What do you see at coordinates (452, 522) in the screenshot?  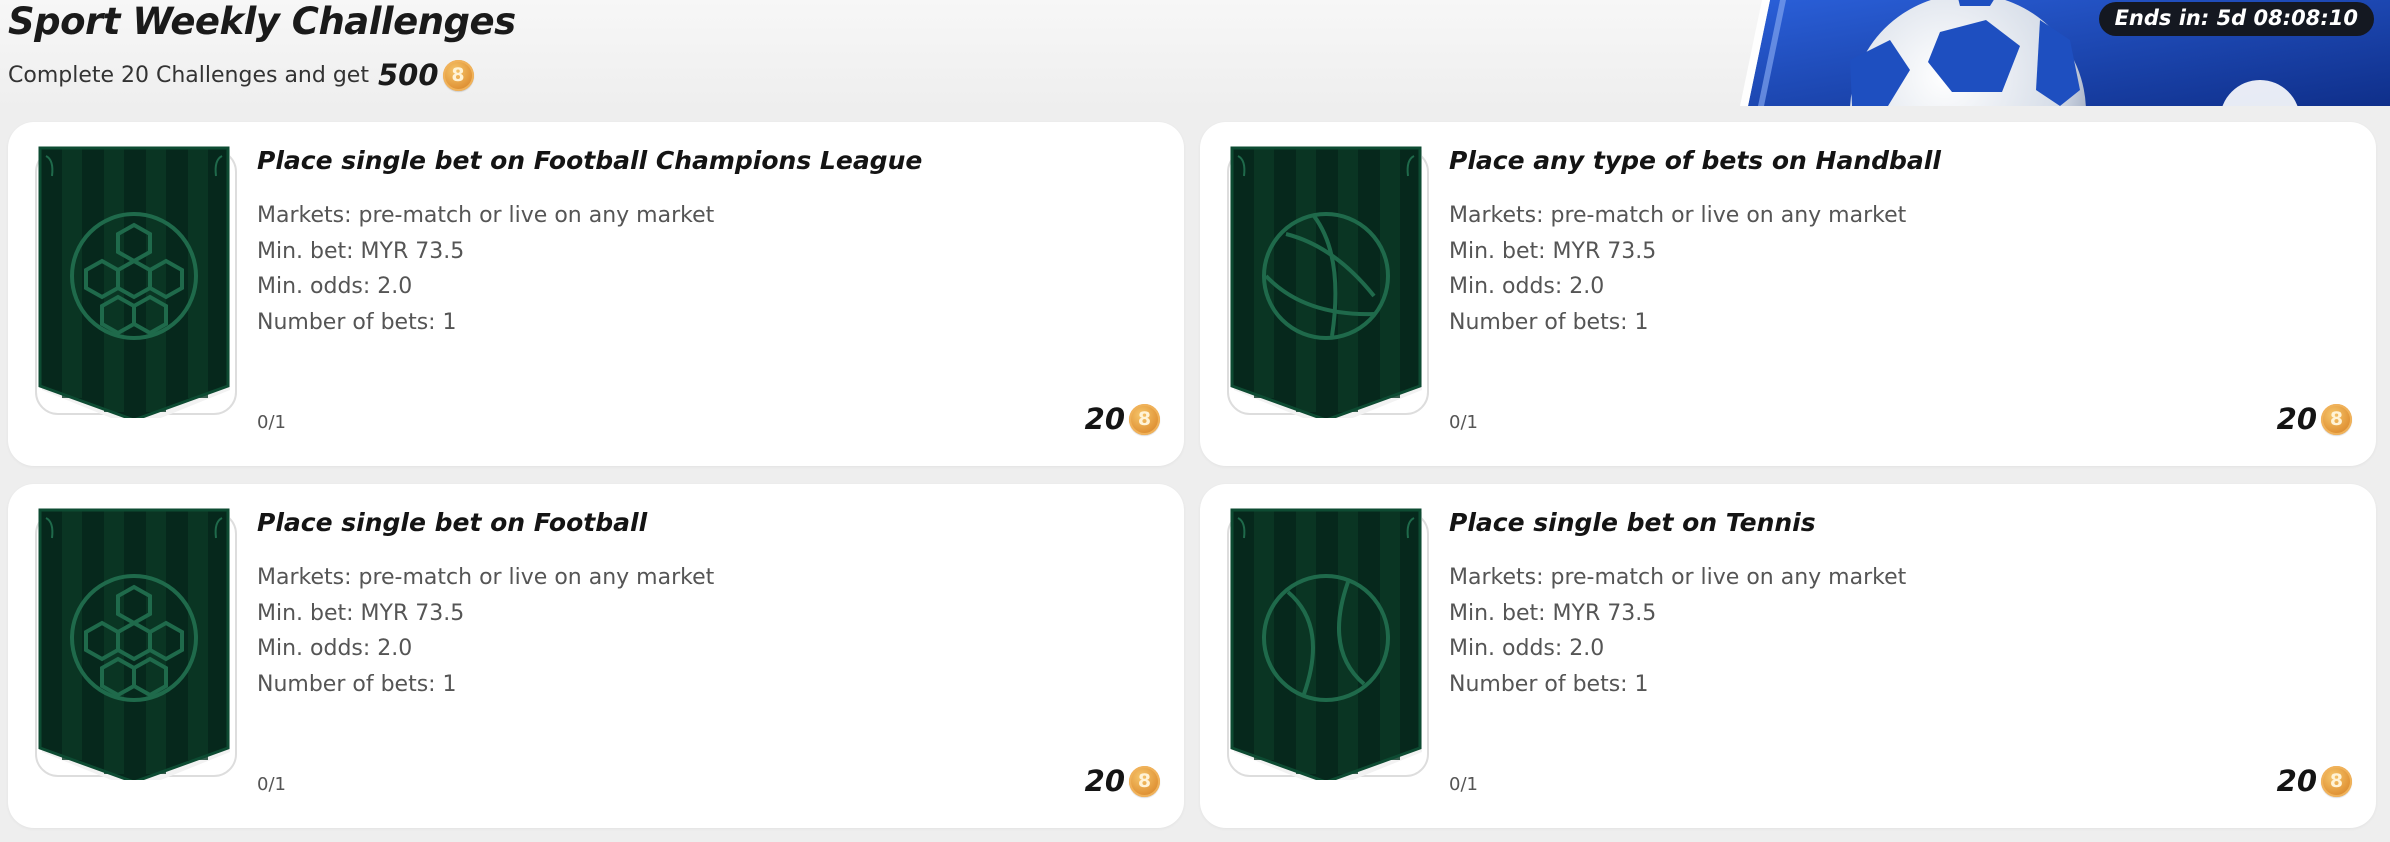 I see `challenge-title: Place single bet on Football` at bounding box center [452, 522].